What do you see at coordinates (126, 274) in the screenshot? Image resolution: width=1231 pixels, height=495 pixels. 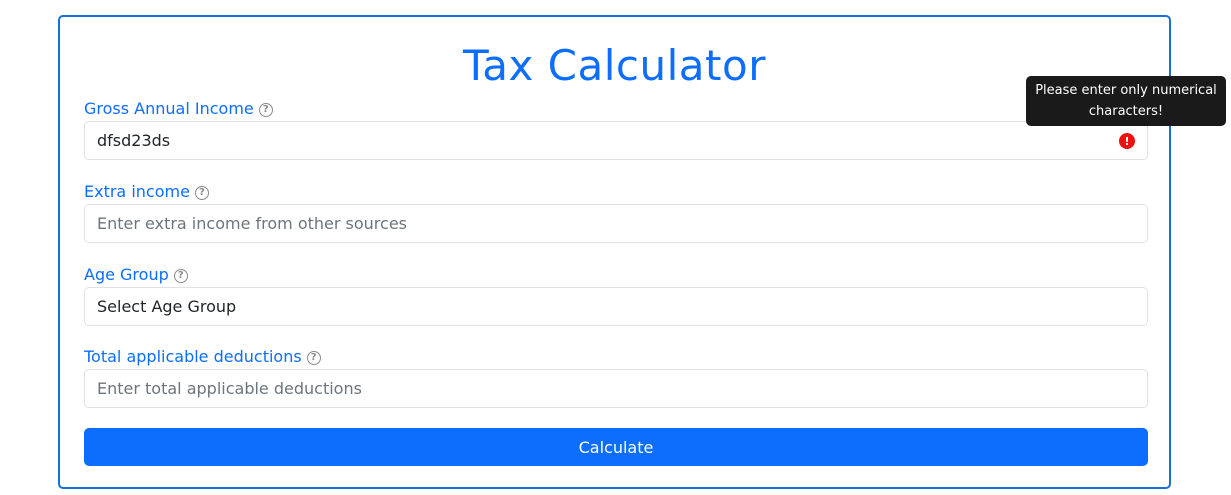 I see `age-group-label-text: Age Group` at bounding box center [126, 274].